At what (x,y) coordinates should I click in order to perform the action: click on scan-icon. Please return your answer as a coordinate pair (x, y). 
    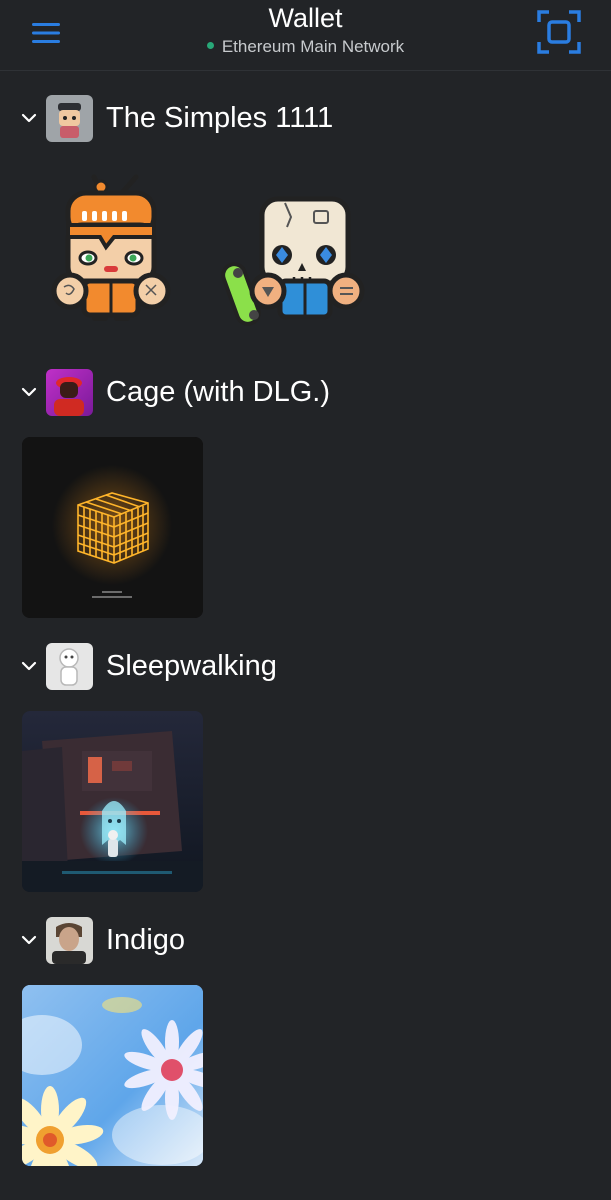
    Looking at the image, I should click on (559, 32).